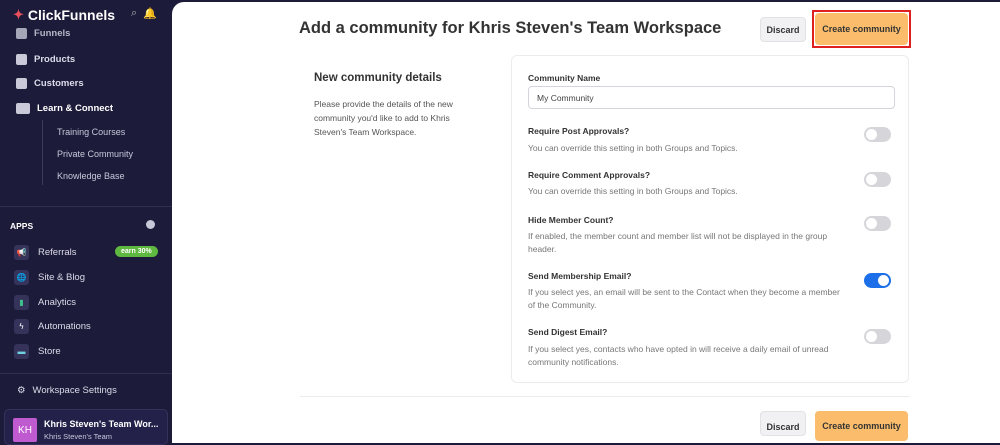  I want to click on brand-name: ClickFunnels, so click(71, 15).